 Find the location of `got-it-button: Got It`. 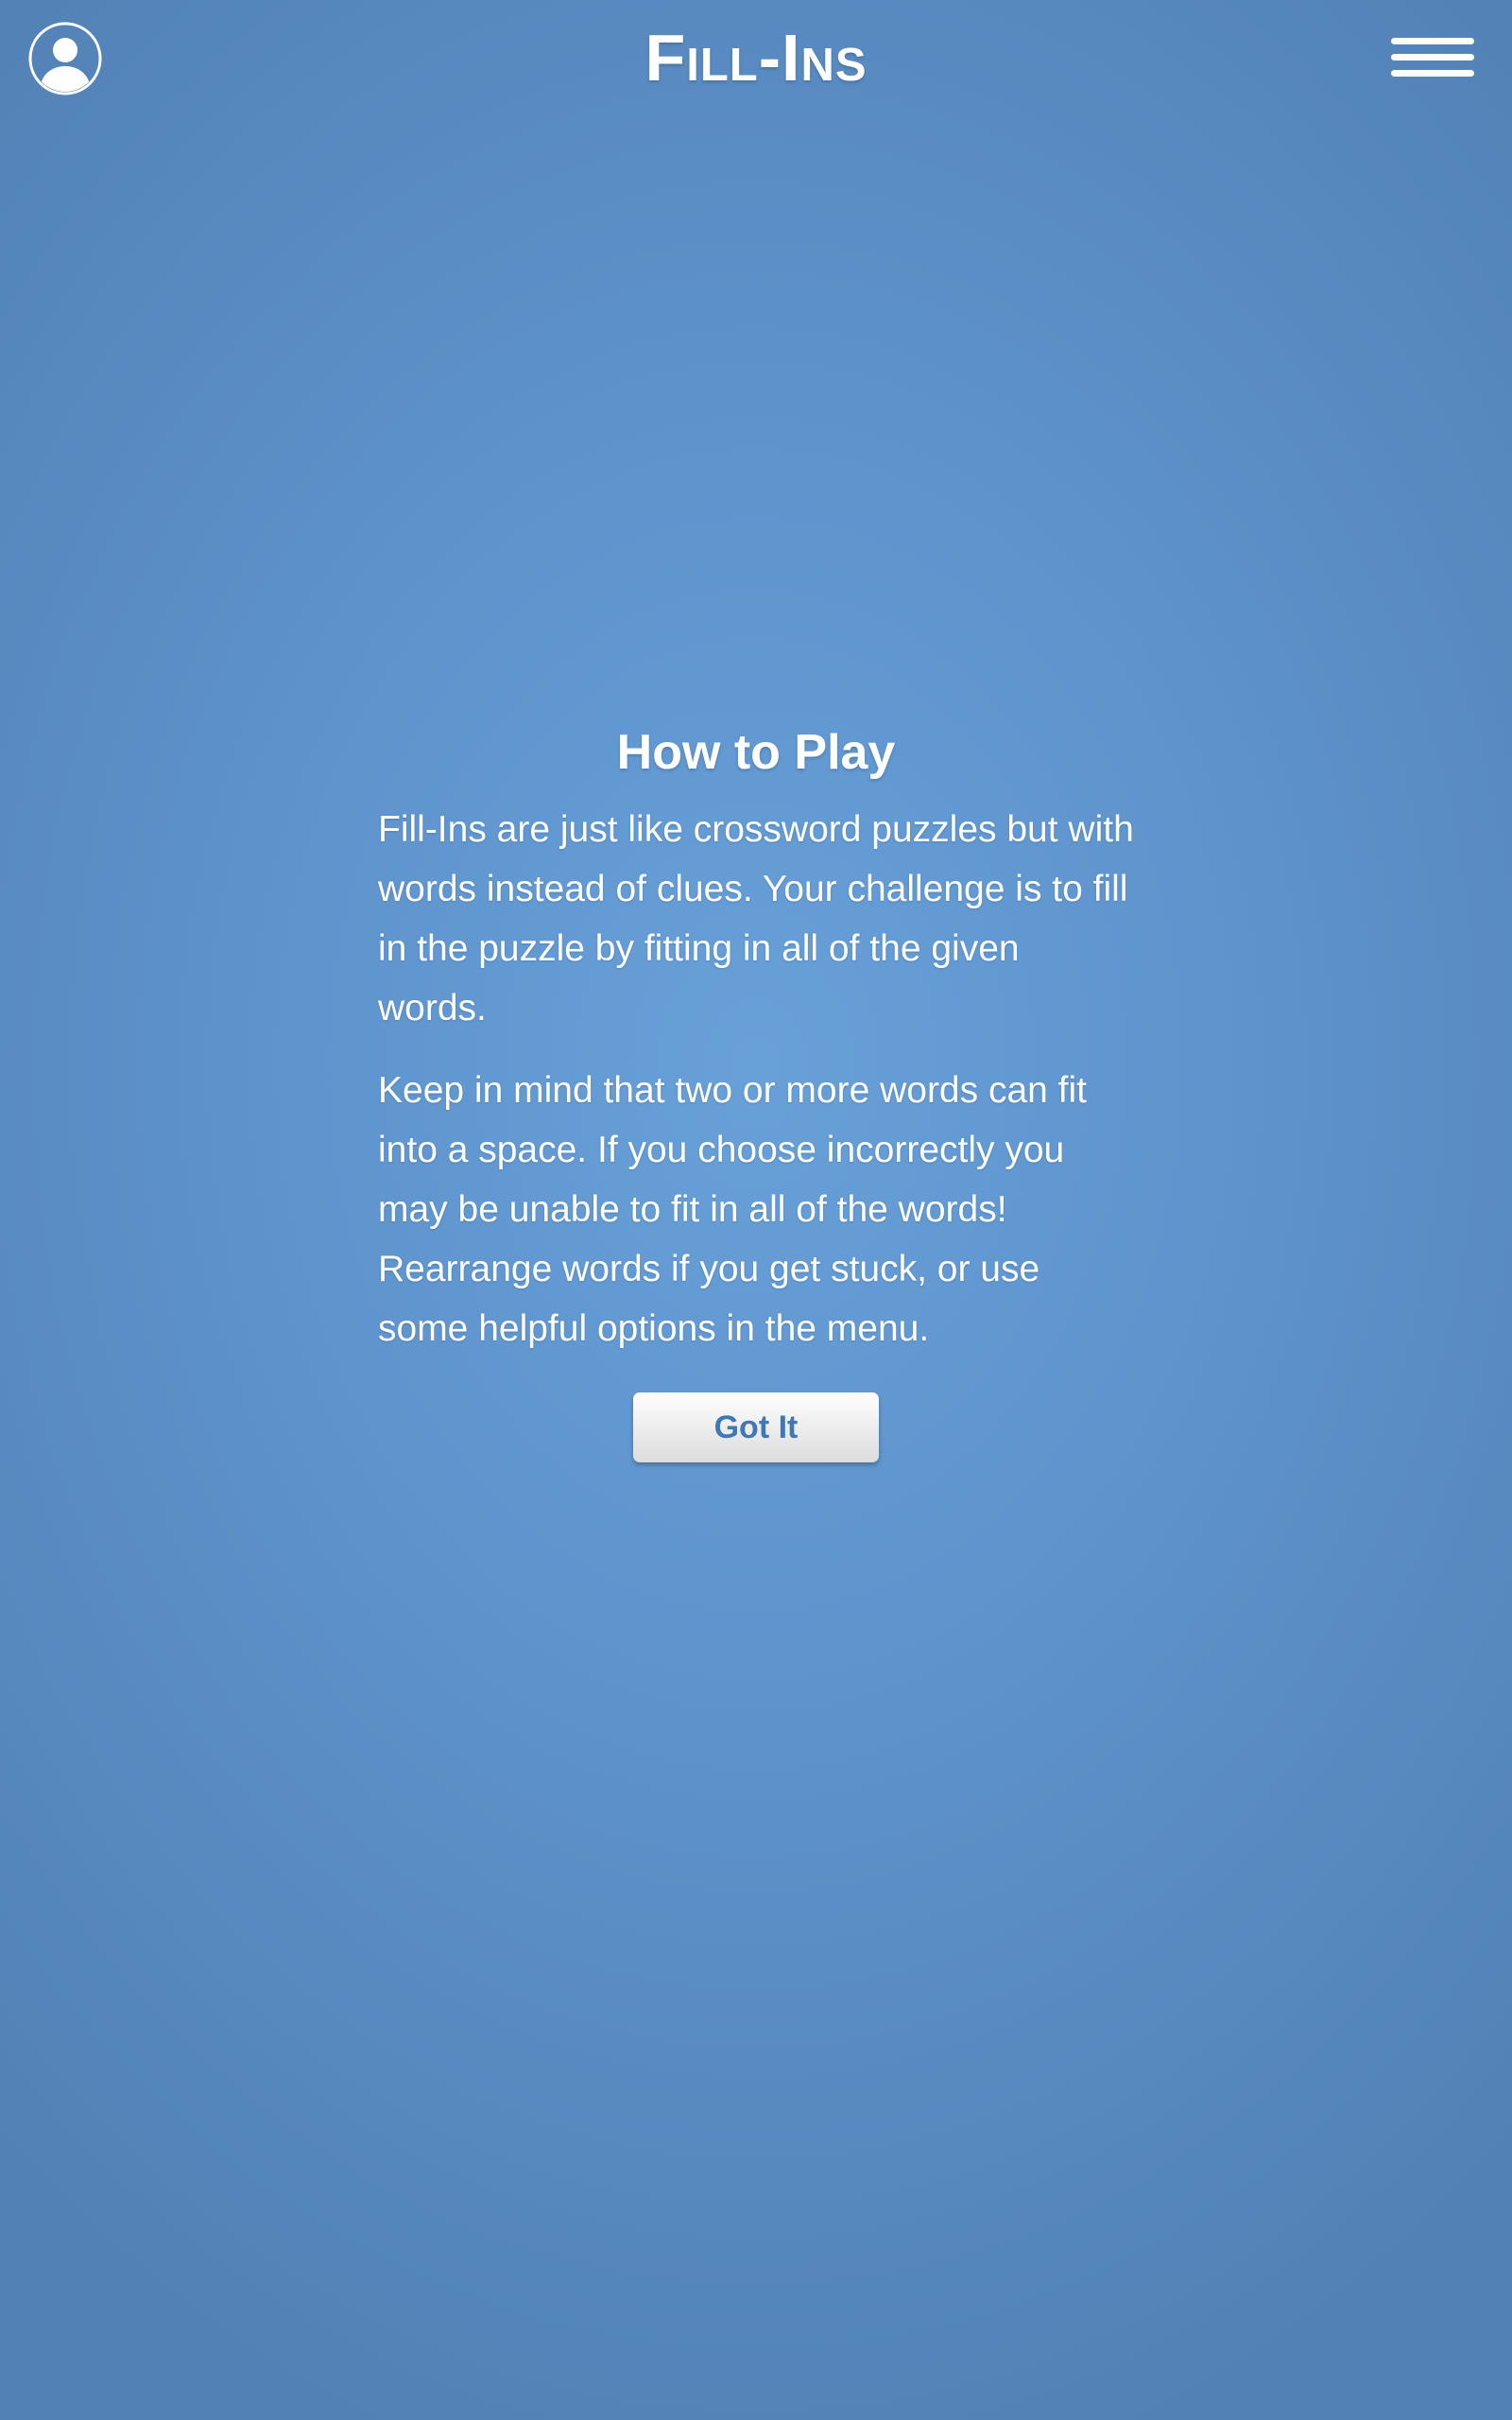

got-it-button: Got It is located at coordinates (756, 1427).